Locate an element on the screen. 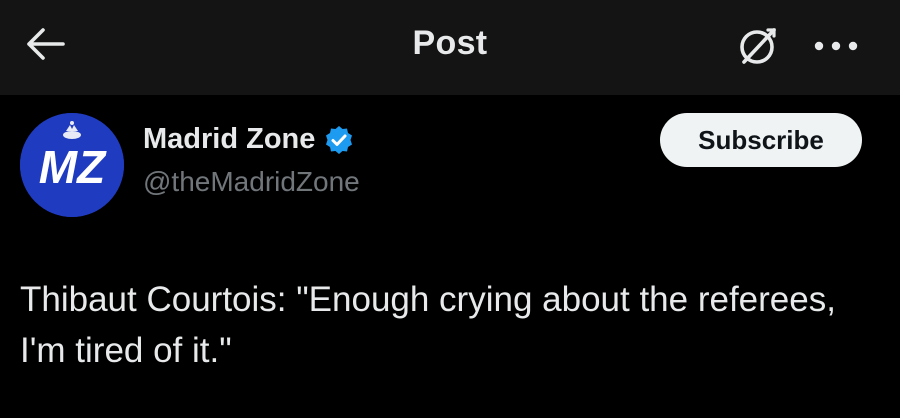  more-horizontal-icon is located at coordinates (836, 46).